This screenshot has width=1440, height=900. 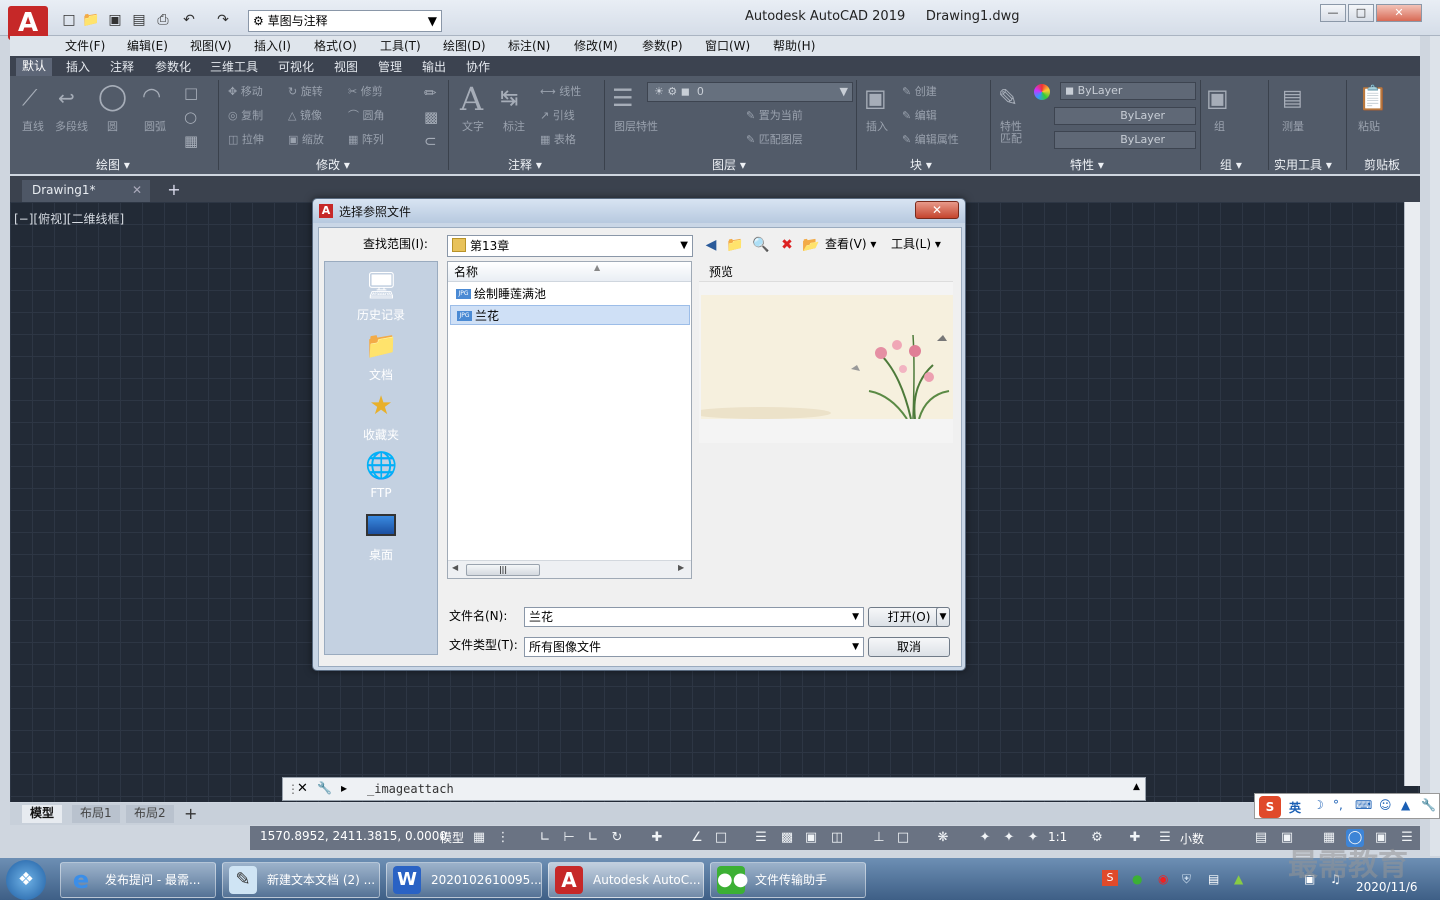 What do you see at coordinates (296, 66) in the screenshot?
I see `tab-visualize: 可视化` at bounding box center [296, 66].